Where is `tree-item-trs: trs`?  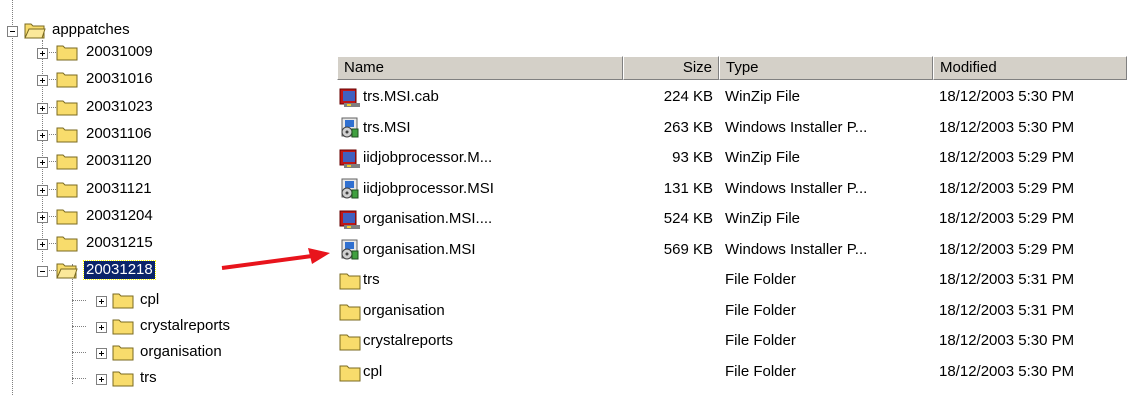
tree-item-trs: trs is located at coordinates (130, 379).